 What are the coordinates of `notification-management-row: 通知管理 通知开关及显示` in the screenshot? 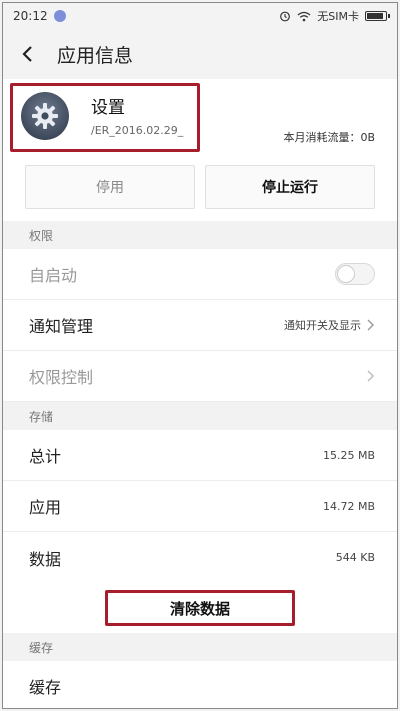 It's located at (200, 325).